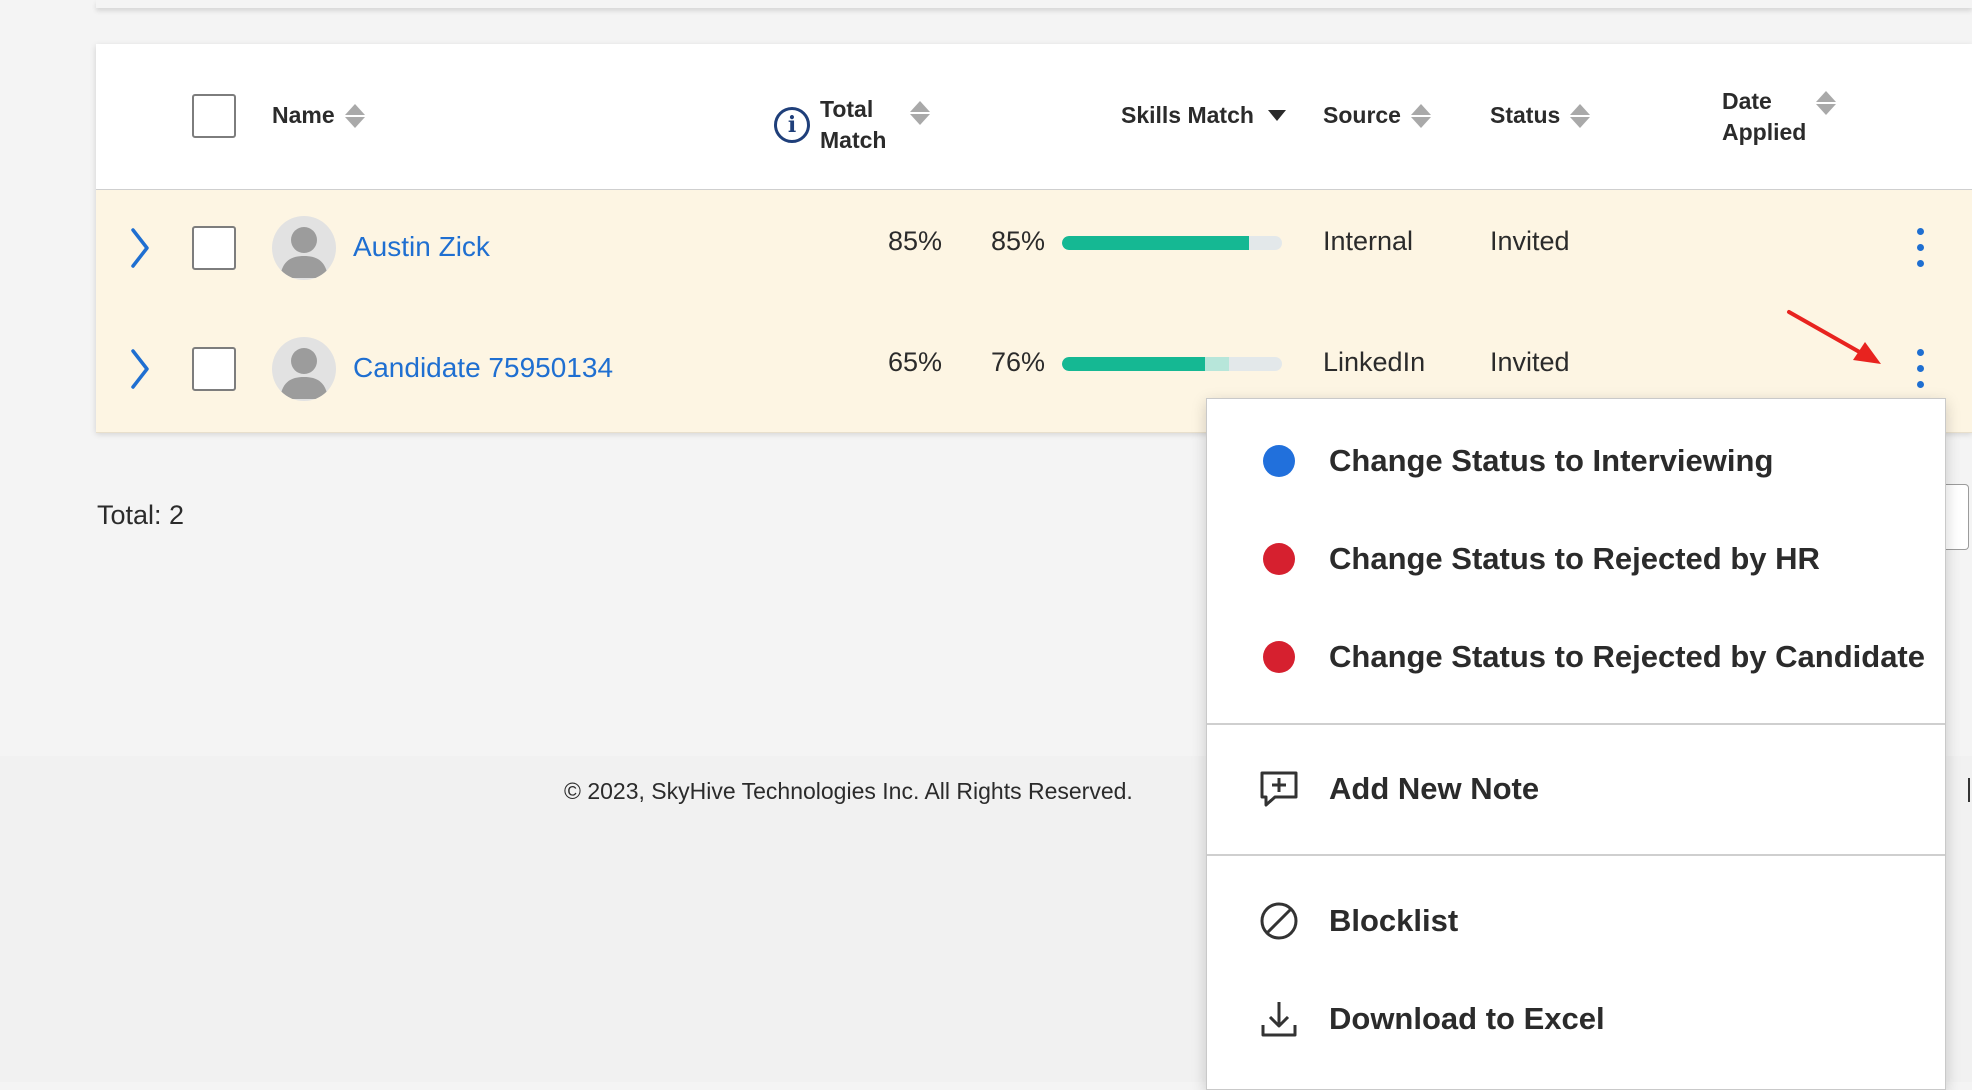  I want to click on download-icon, so click(1279, 1019).